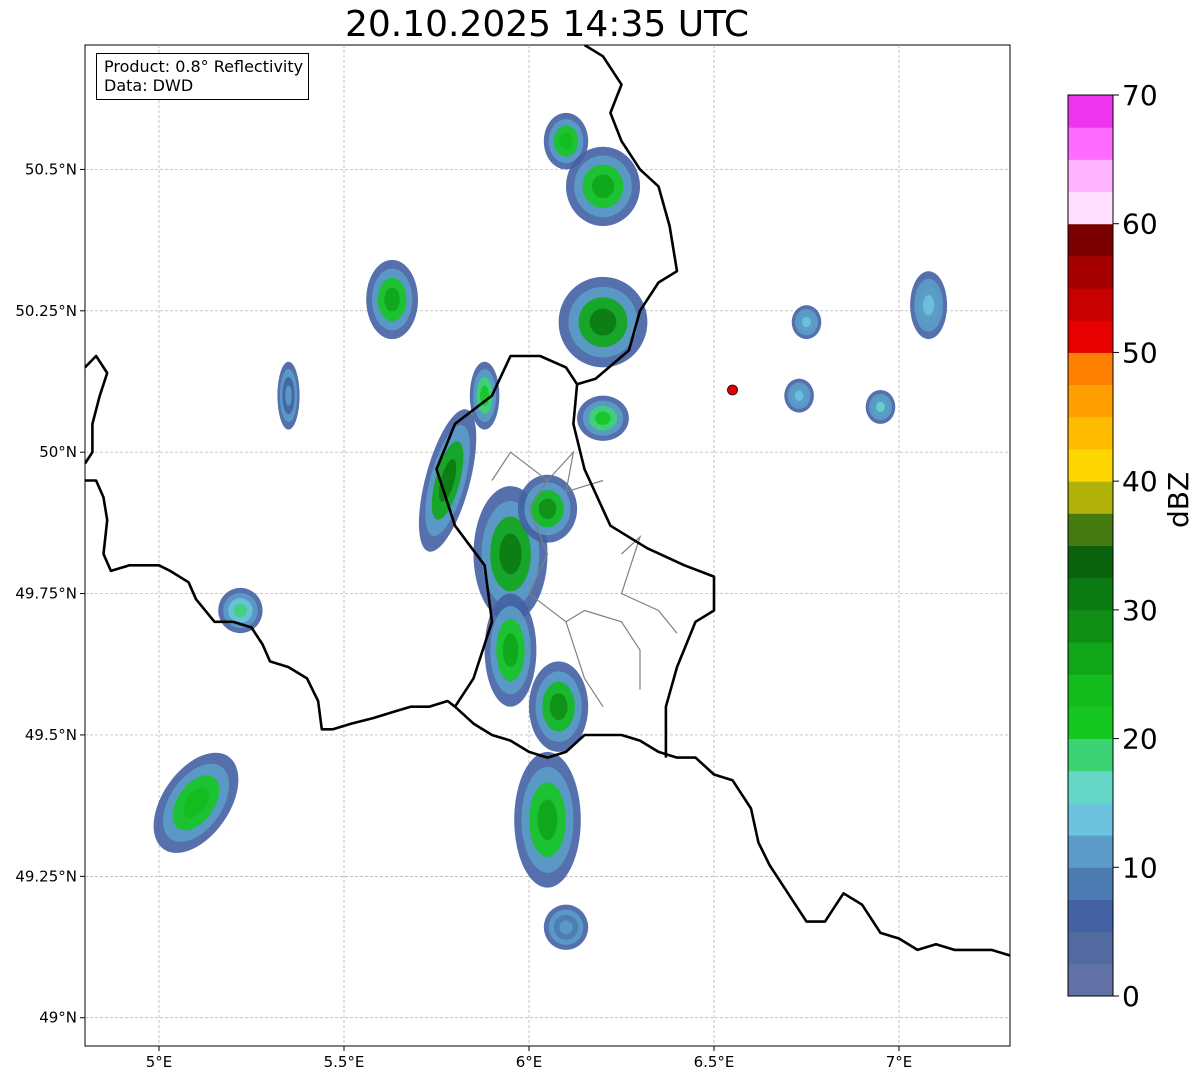 The height and width of the screenshot is (1081, 1202). I want to click on colorbar-tick-label: 0, so click(1131, 996).